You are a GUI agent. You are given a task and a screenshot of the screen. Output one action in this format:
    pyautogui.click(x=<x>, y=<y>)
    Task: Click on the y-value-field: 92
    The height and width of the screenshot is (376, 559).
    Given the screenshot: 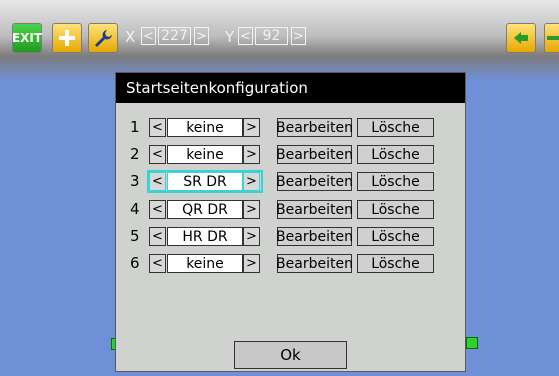 What is the action you would take?
    pyautogui.click(x=271, y=36)
    